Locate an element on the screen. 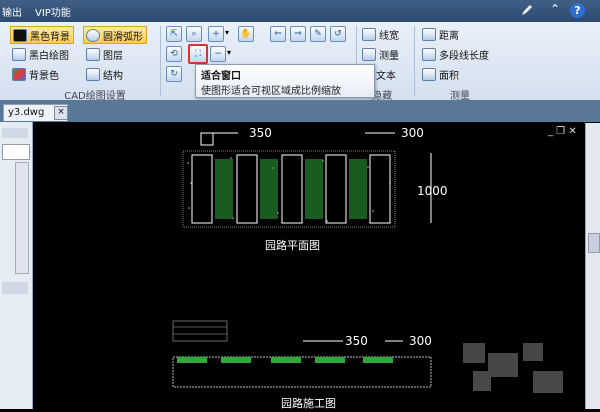 Image resolution: width=600 pixels, height=412 pixels. smooth-arc-label: 圆滑弧形 is located at coordinates (123, 37).